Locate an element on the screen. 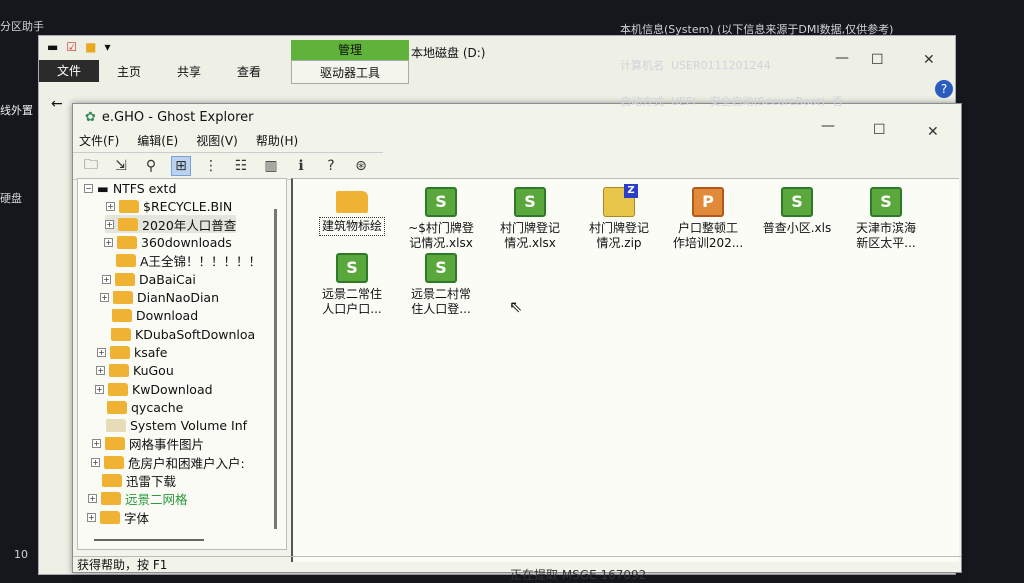 Image resolution: width=1024 pixels, height=583 pixels. tab-manage: 管理 is located at coordinates (350, 50).